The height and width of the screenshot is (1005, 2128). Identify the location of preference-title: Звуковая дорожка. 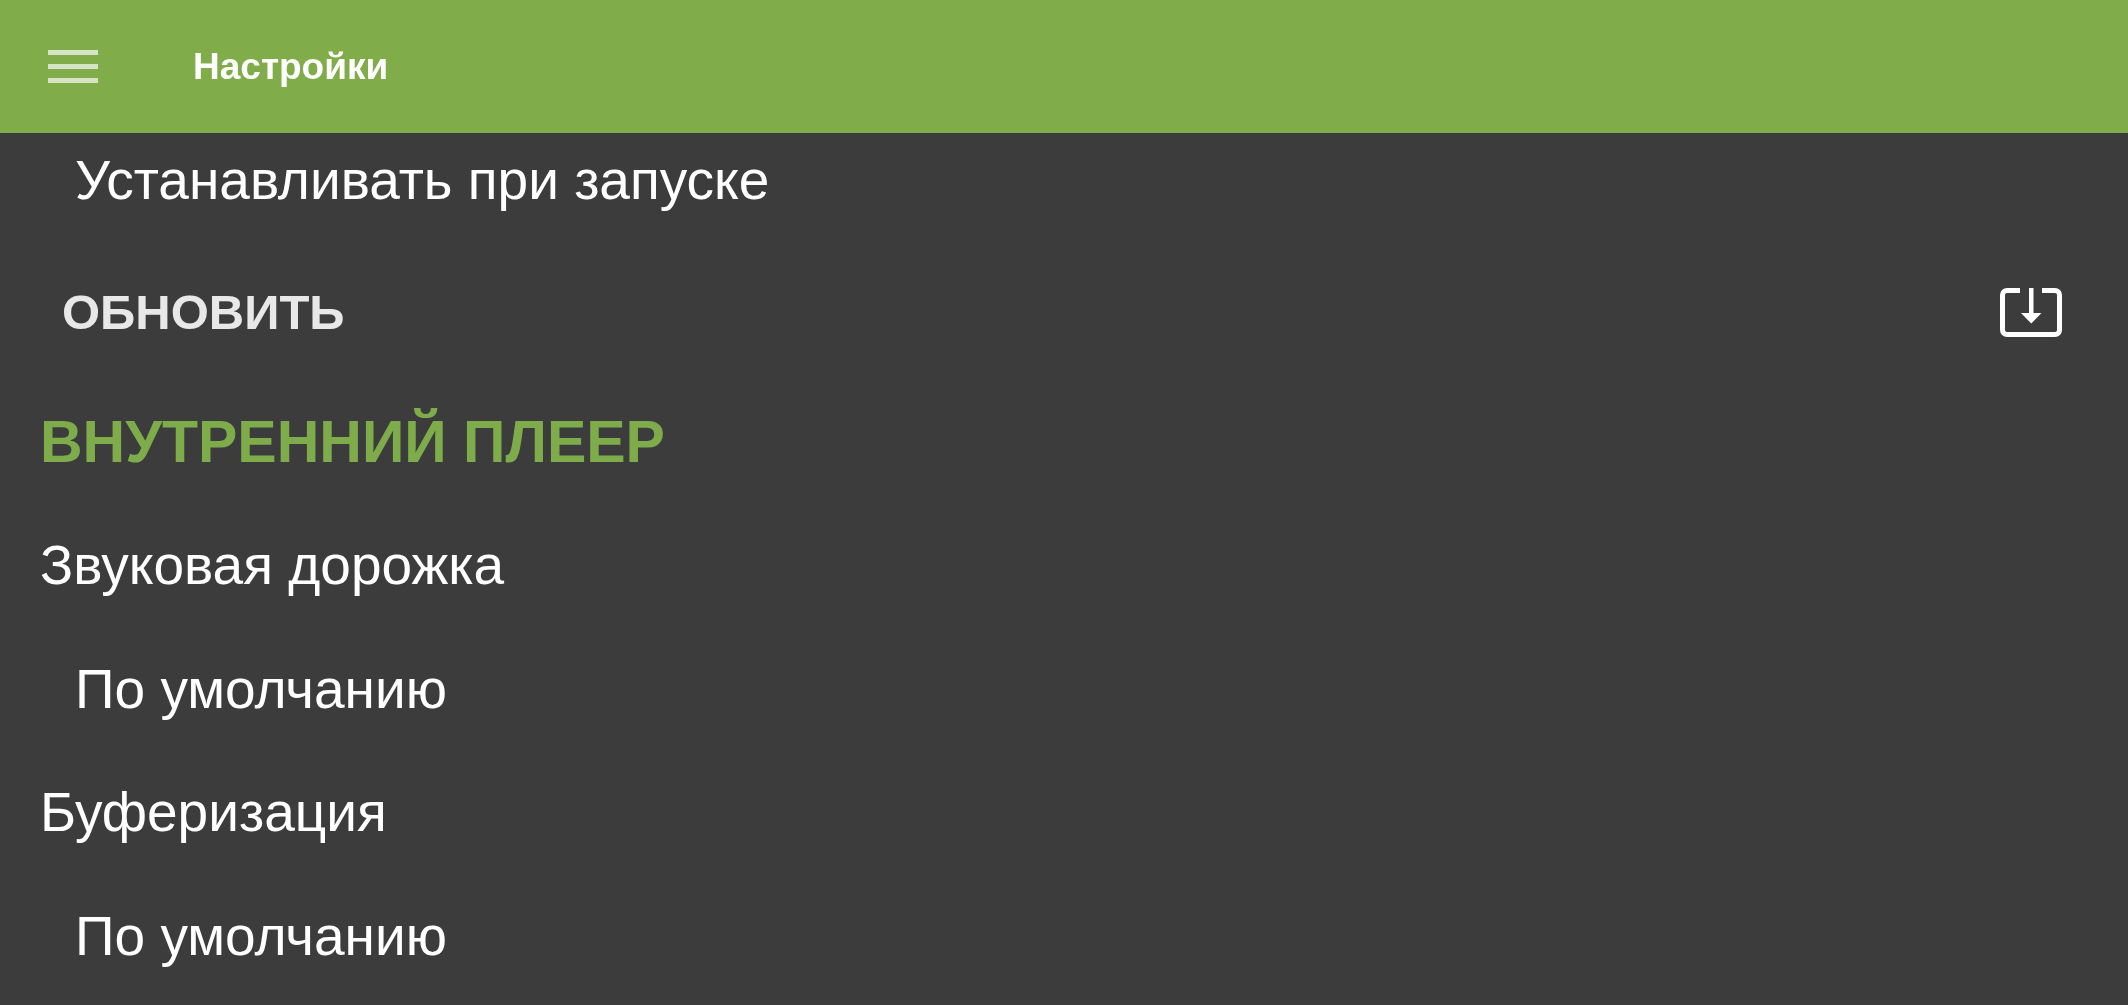
(272, 565).